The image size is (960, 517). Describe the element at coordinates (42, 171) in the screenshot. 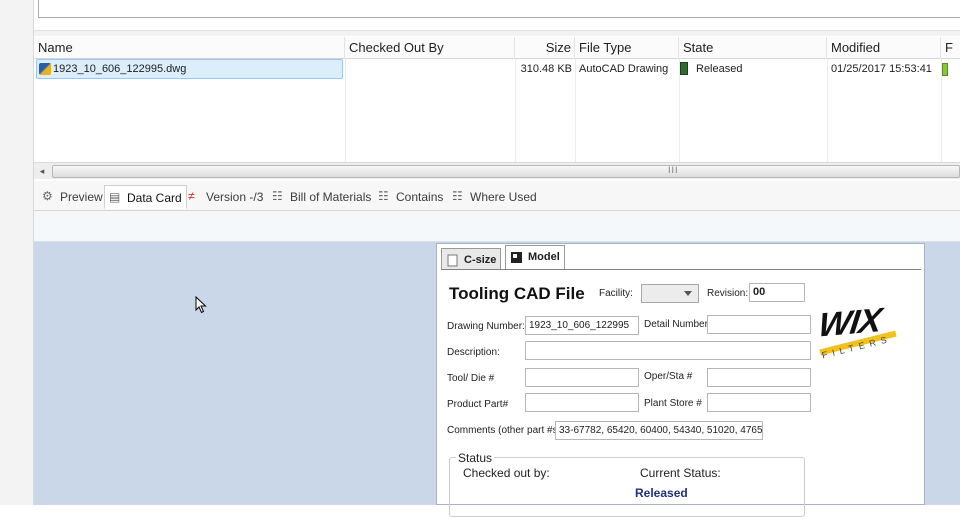

I see `scroll-left-arrow-icon: ◂` at that location.